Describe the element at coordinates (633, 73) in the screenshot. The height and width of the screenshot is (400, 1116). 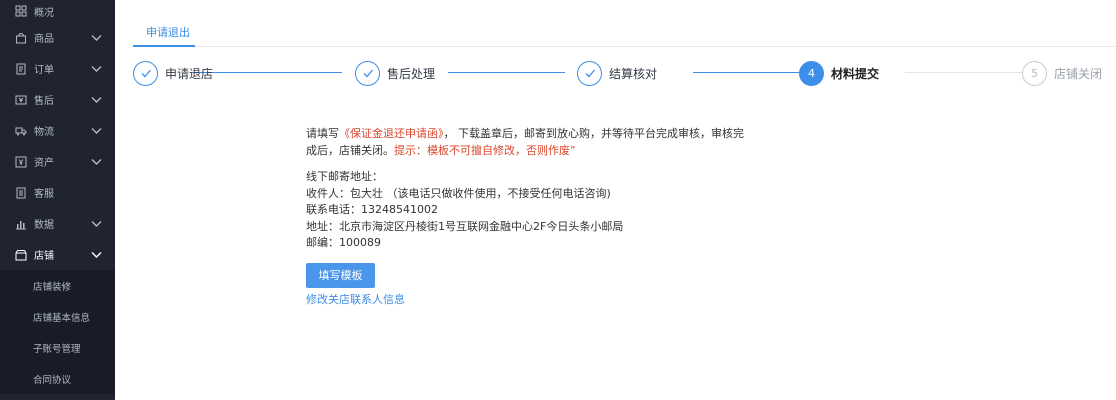
I see `step-label: 结算核对` at that location.